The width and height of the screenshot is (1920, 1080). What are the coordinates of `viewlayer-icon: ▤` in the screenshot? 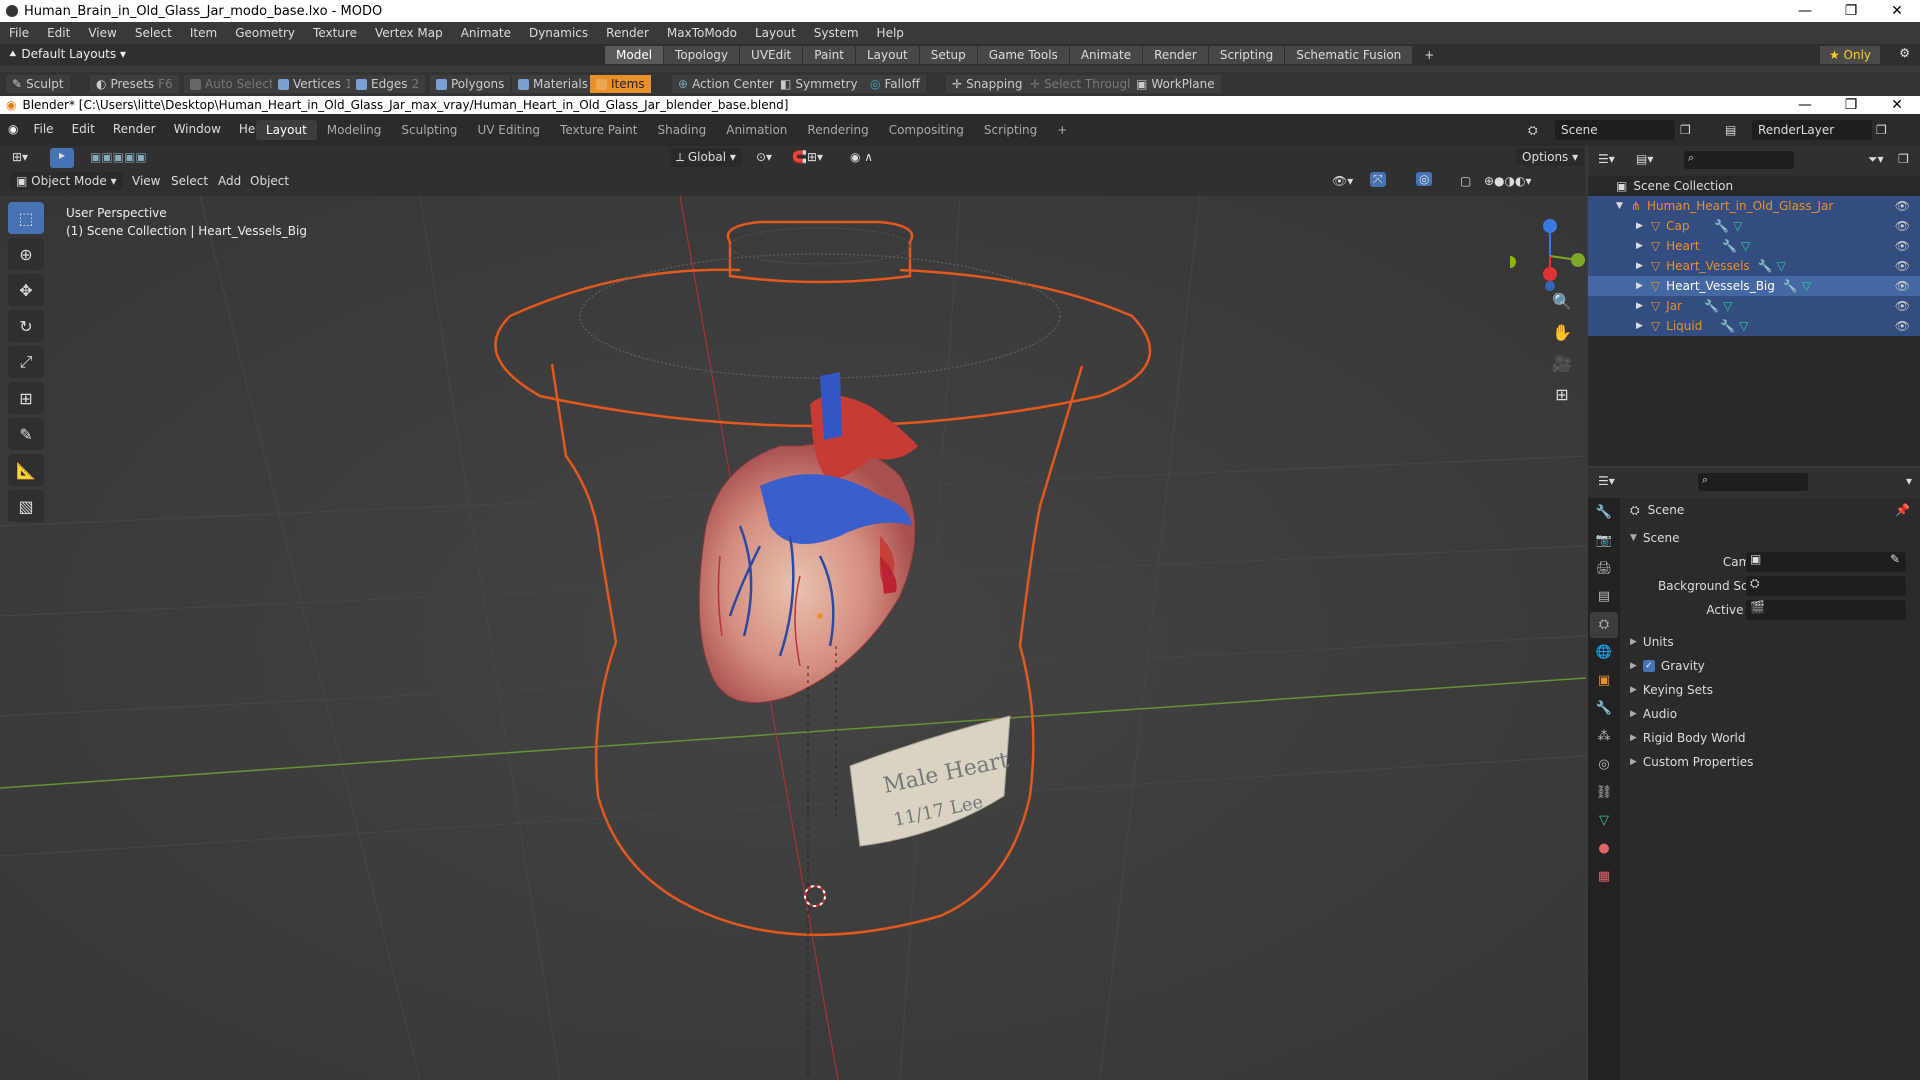 It's located at (1730, 130).